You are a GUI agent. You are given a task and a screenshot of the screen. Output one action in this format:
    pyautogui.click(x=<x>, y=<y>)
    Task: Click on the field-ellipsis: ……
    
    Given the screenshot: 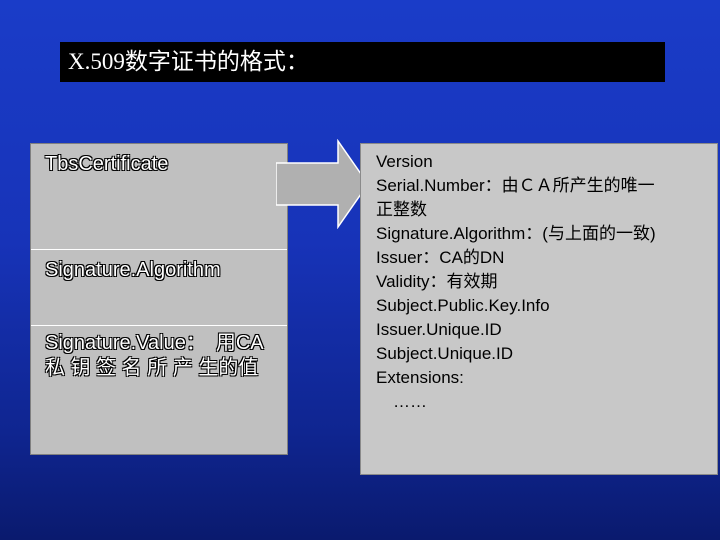 What is the action you would take?
    pyautogui.click(x=401, y=401)
    